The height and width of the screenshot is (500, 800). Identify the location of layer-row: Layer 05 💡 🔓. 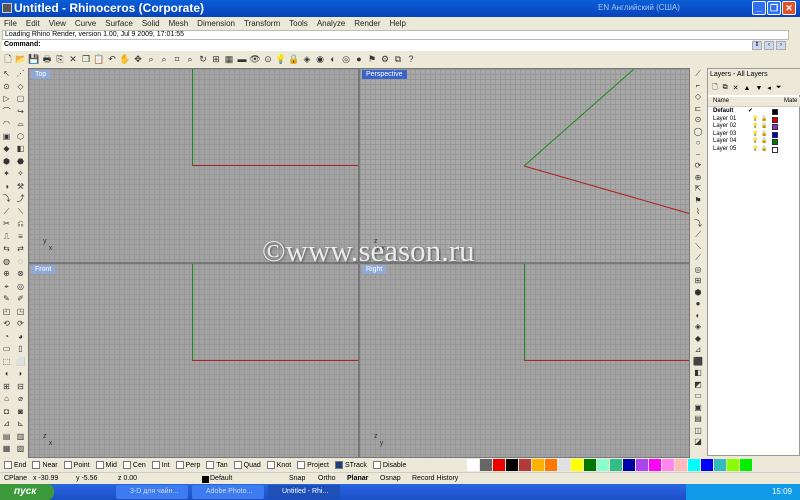
(754, 150).